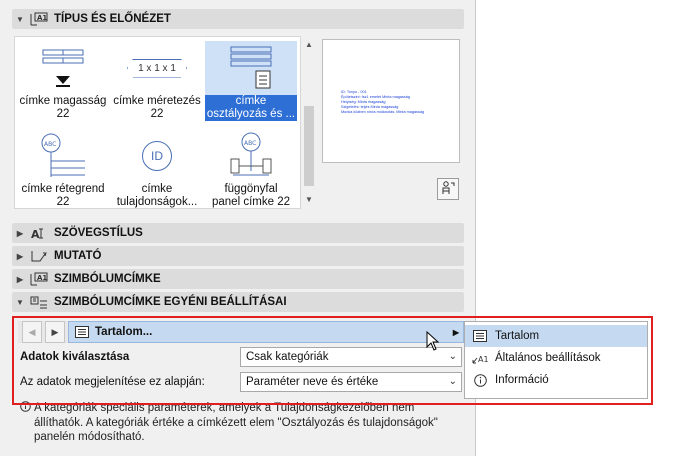 This screenshot has width=673, height=456. I want to click on tile-label: címke magasság, so click(63, 101).